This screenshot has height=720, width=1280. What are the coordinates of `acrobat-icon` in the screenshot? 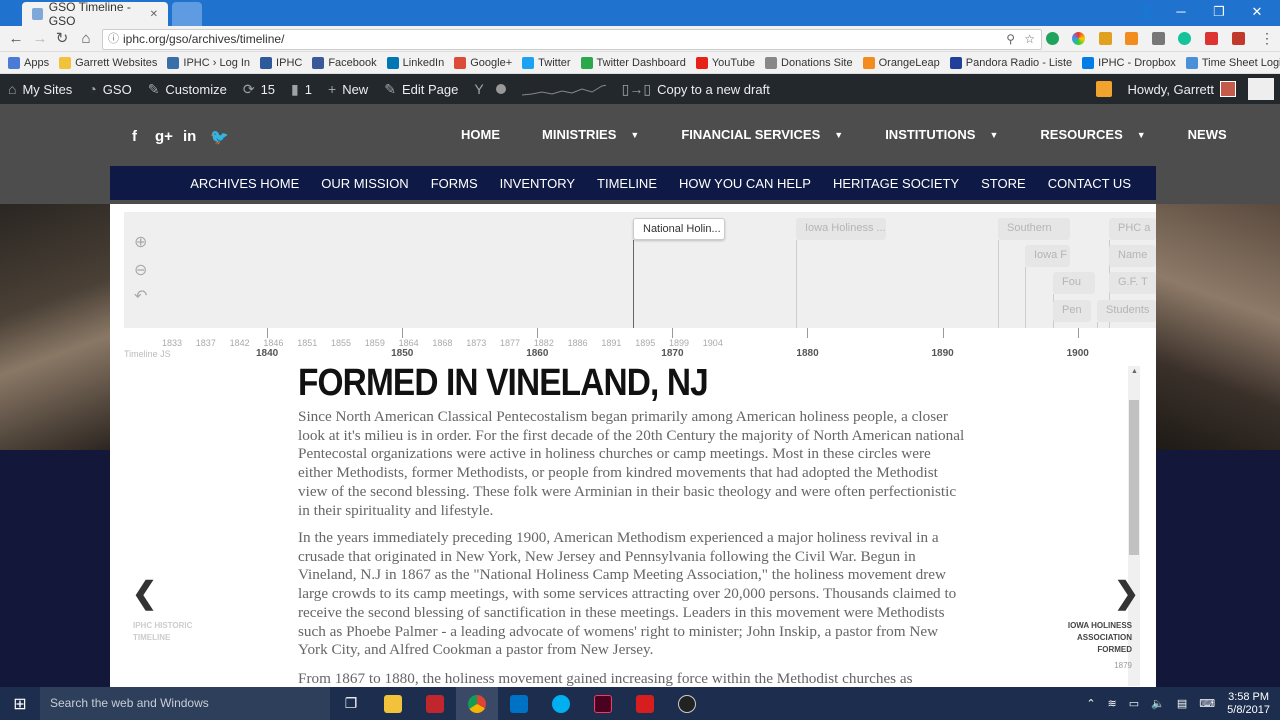 It's located at (645, 703).